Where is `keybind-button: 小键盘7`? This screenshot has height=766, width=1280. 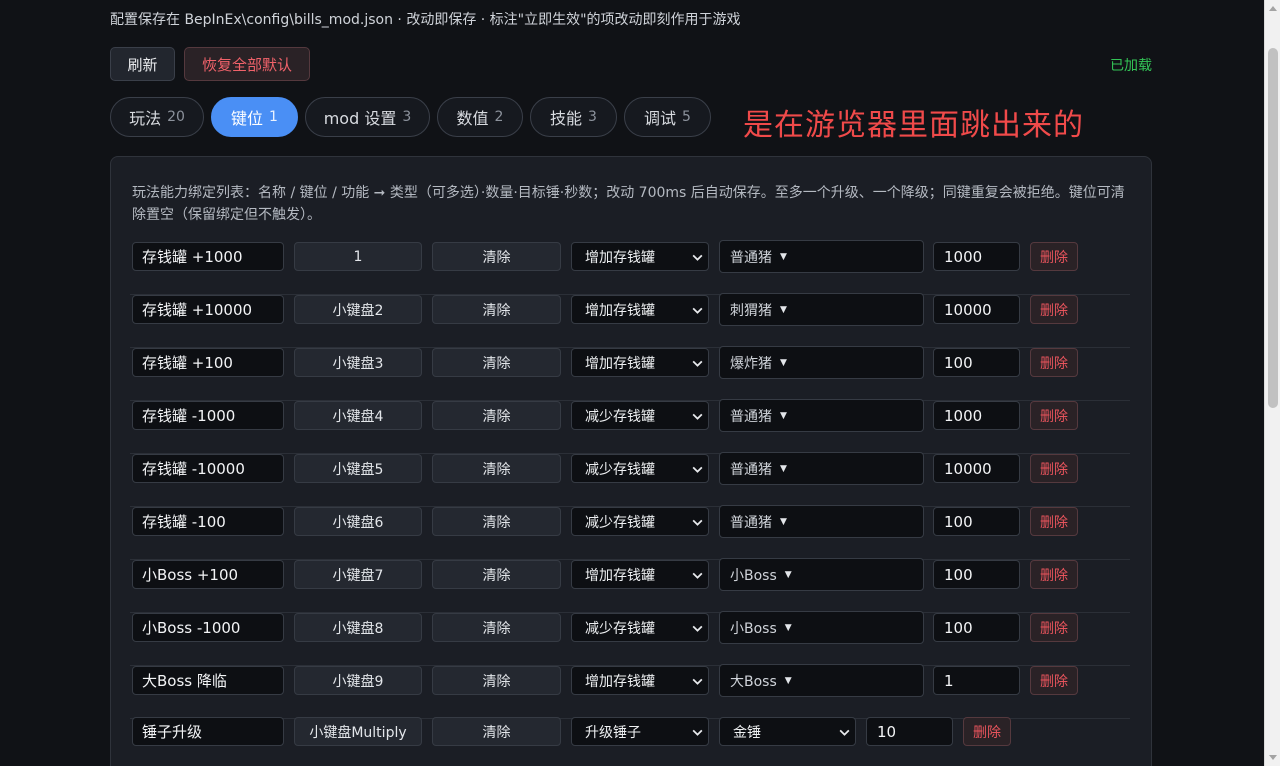
keybind-button: 小键盘7 is located at coordinates (358, 574).